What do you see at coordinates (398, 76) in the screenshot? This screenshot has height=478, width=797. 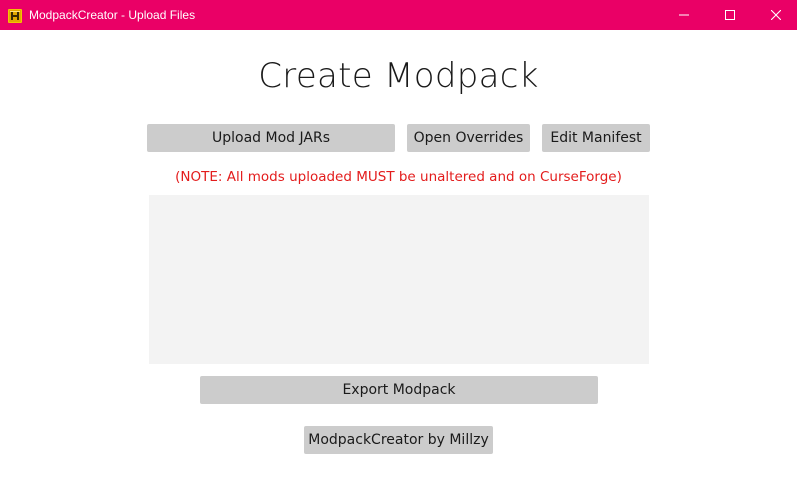 I see `page-title: Create Modpack` at bounding box center [398, 76].